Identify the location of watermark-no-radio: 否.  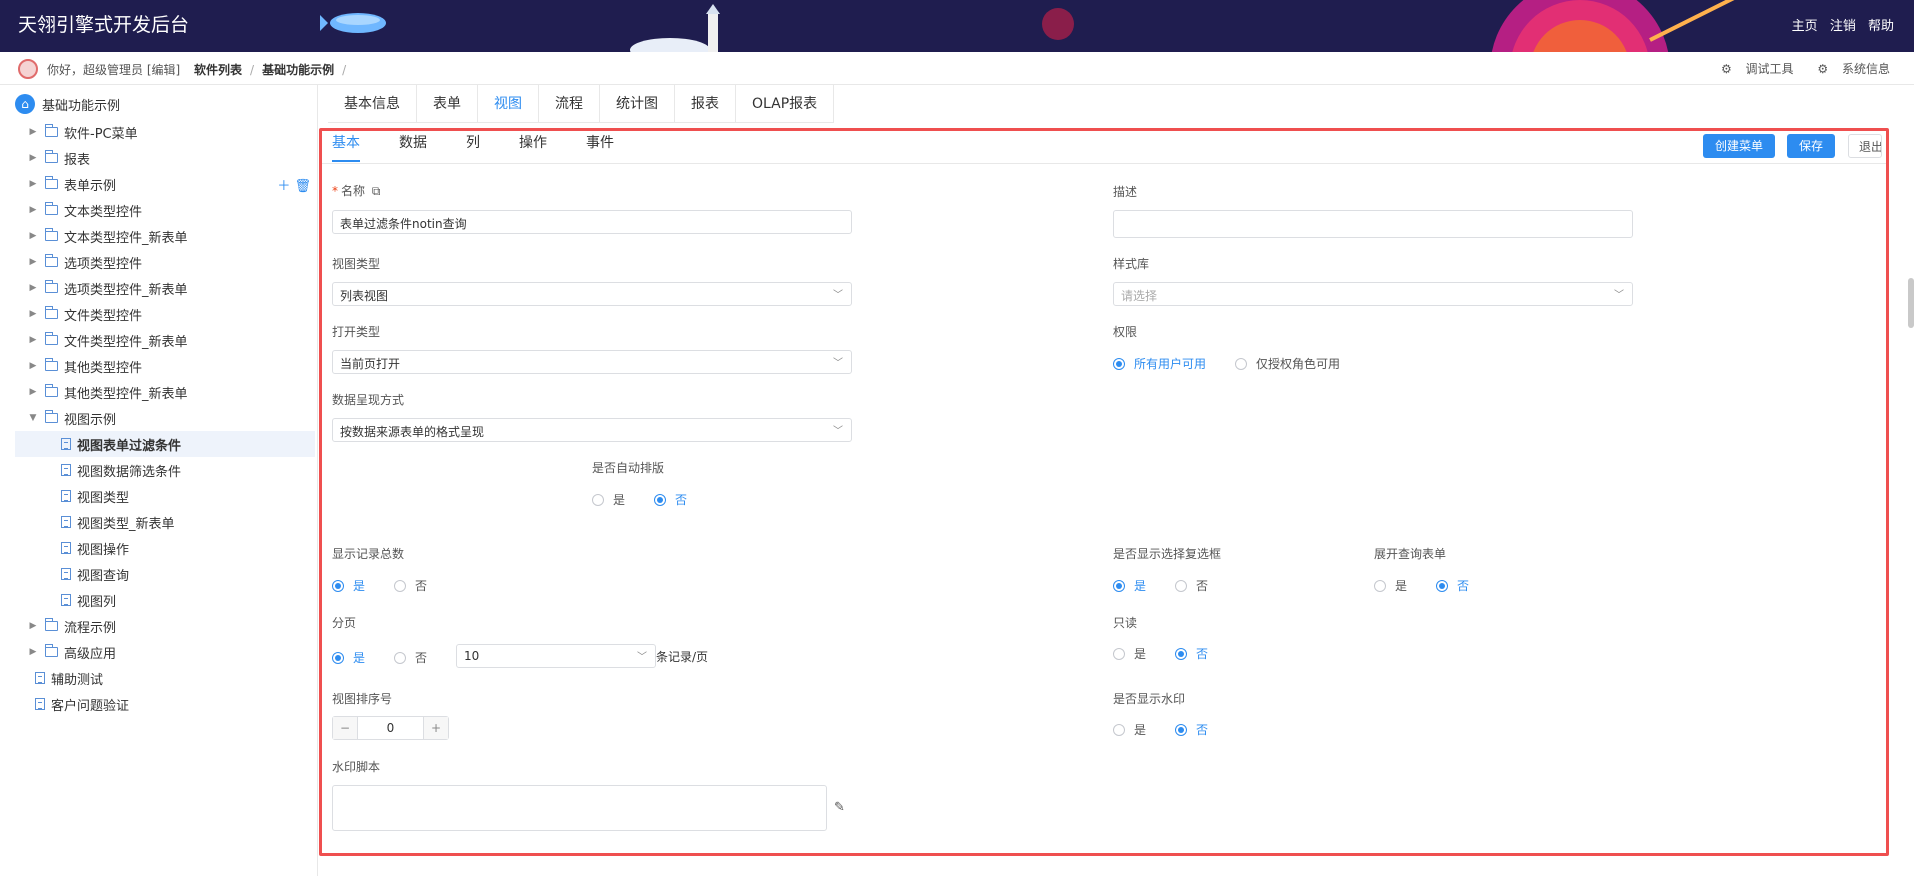
(1191, 729).